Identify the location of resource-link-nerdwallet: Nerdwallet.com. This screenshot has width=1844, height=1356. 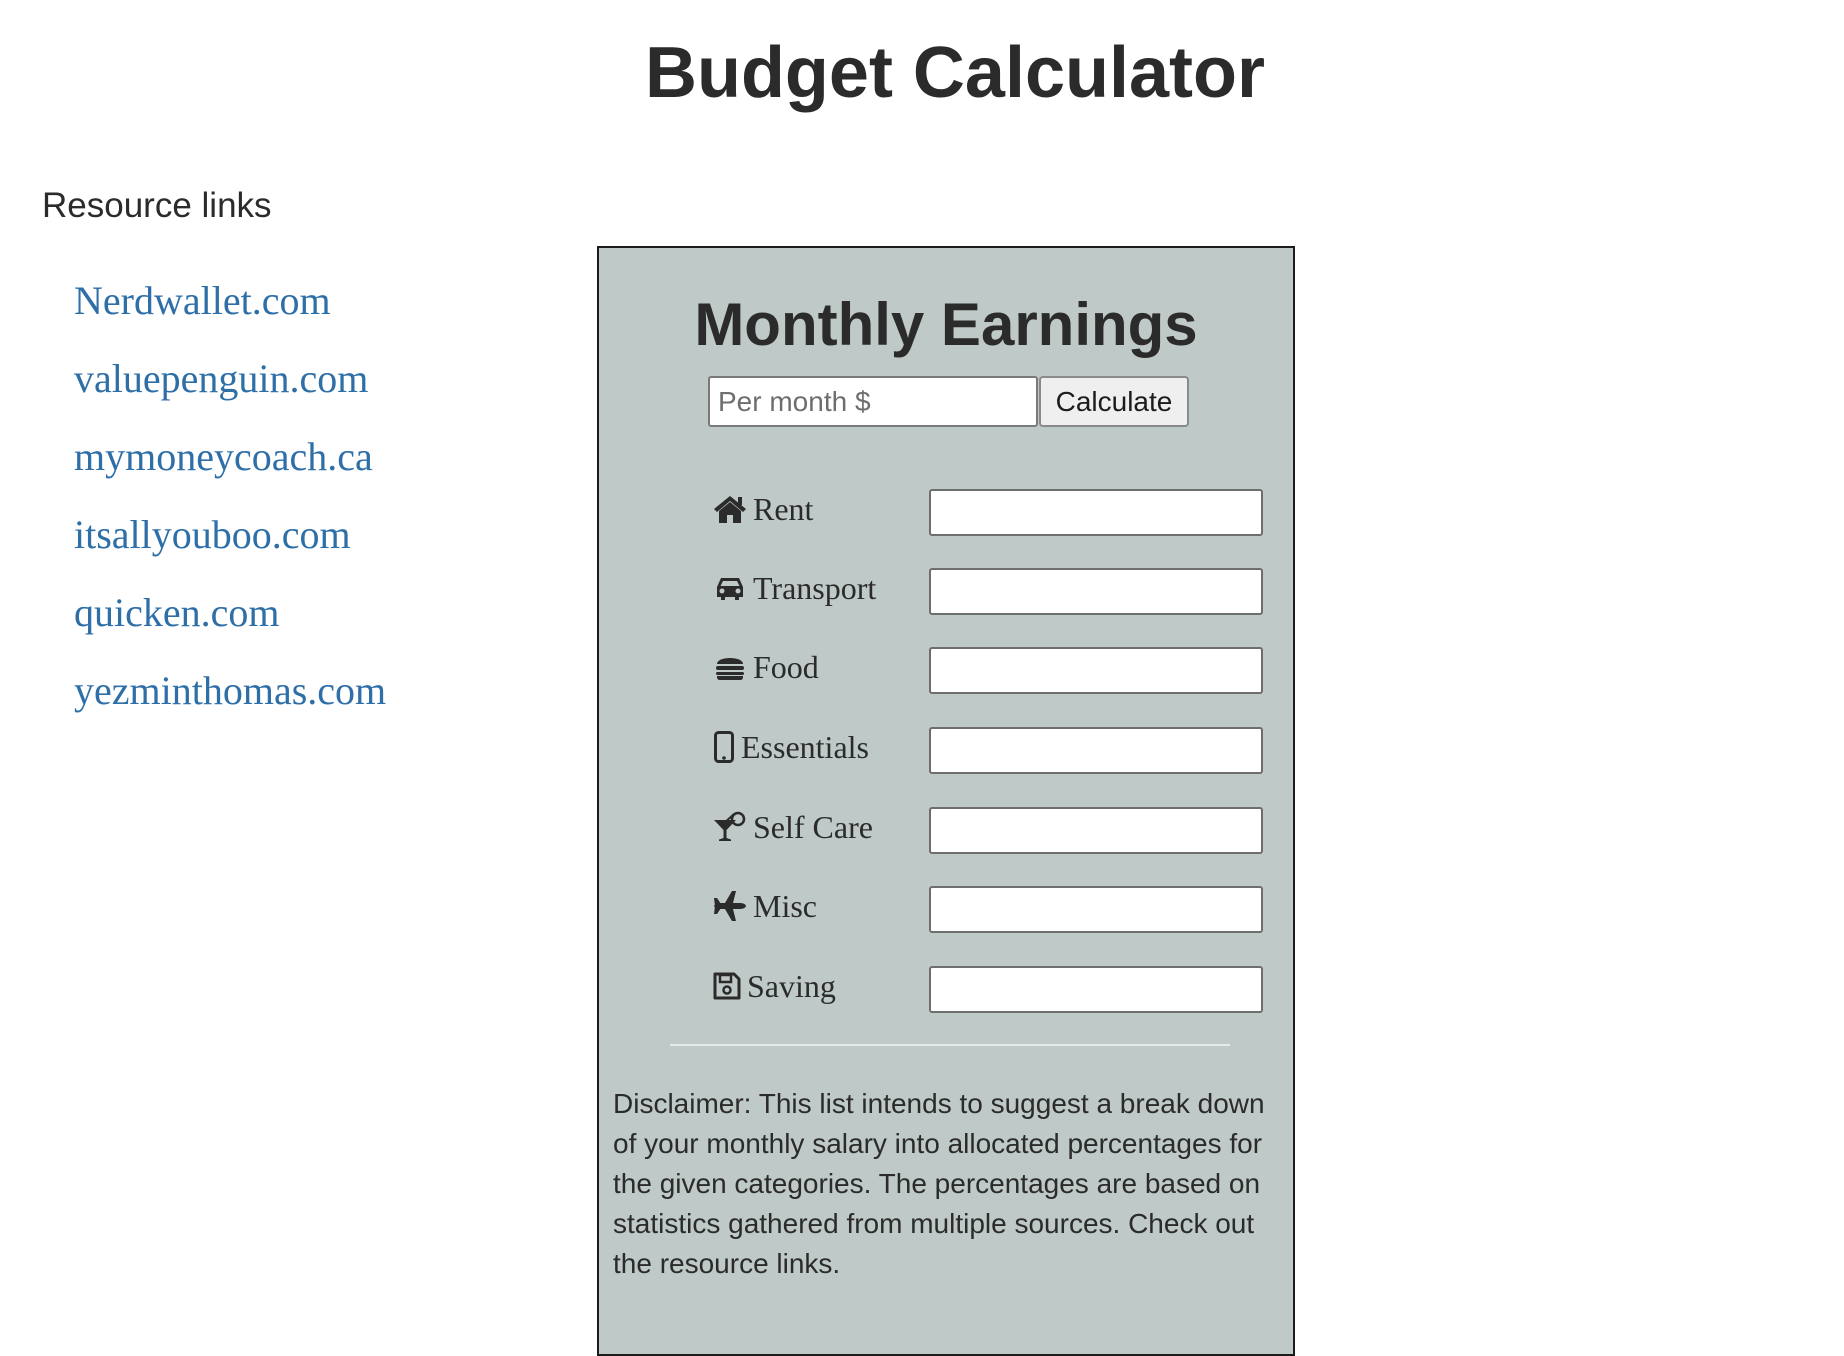
(202, 300).